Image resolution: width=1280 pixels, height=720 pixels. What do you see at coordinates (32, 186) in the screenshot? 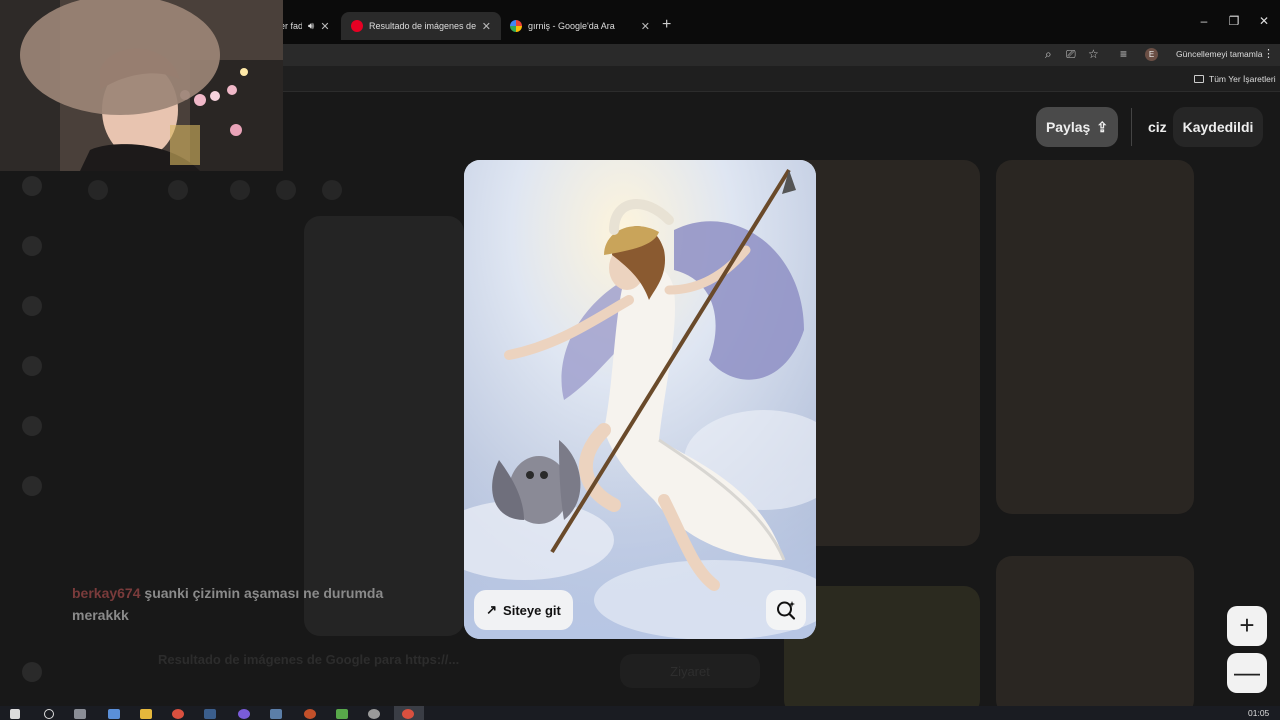
I see `home-nav-icon` at bounding box center [32, 186].